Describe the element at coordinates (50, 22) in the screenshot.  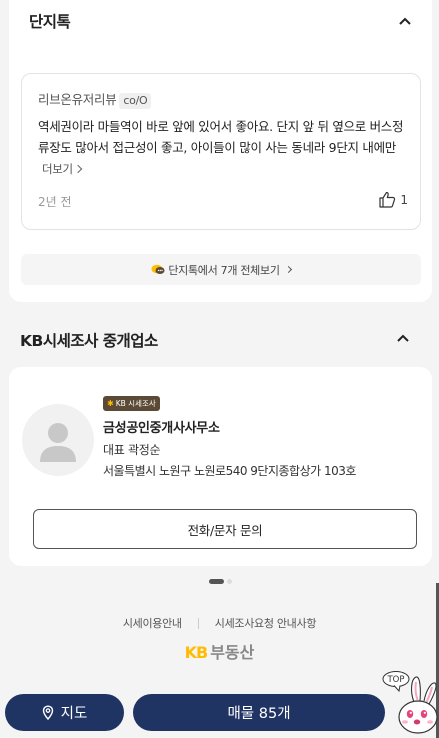
I see `section-title-danji-talk: 단지톡` at that location.